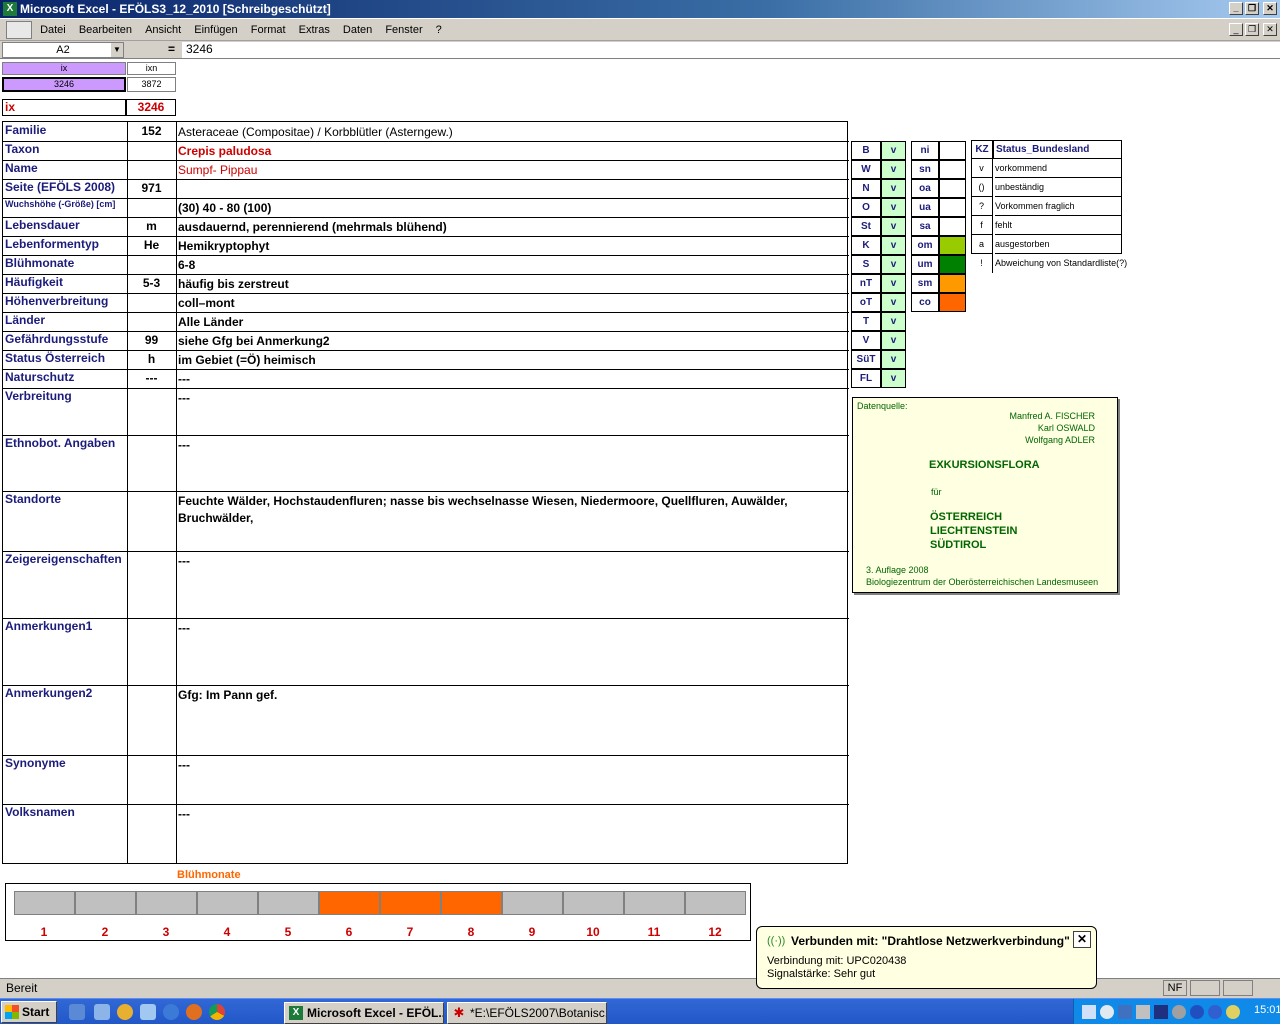 The image size is (1280, 1024). Describe the element at coordinates (117, 50) in the screenshot. I see `chevron-down-icon: ▼` at that location.